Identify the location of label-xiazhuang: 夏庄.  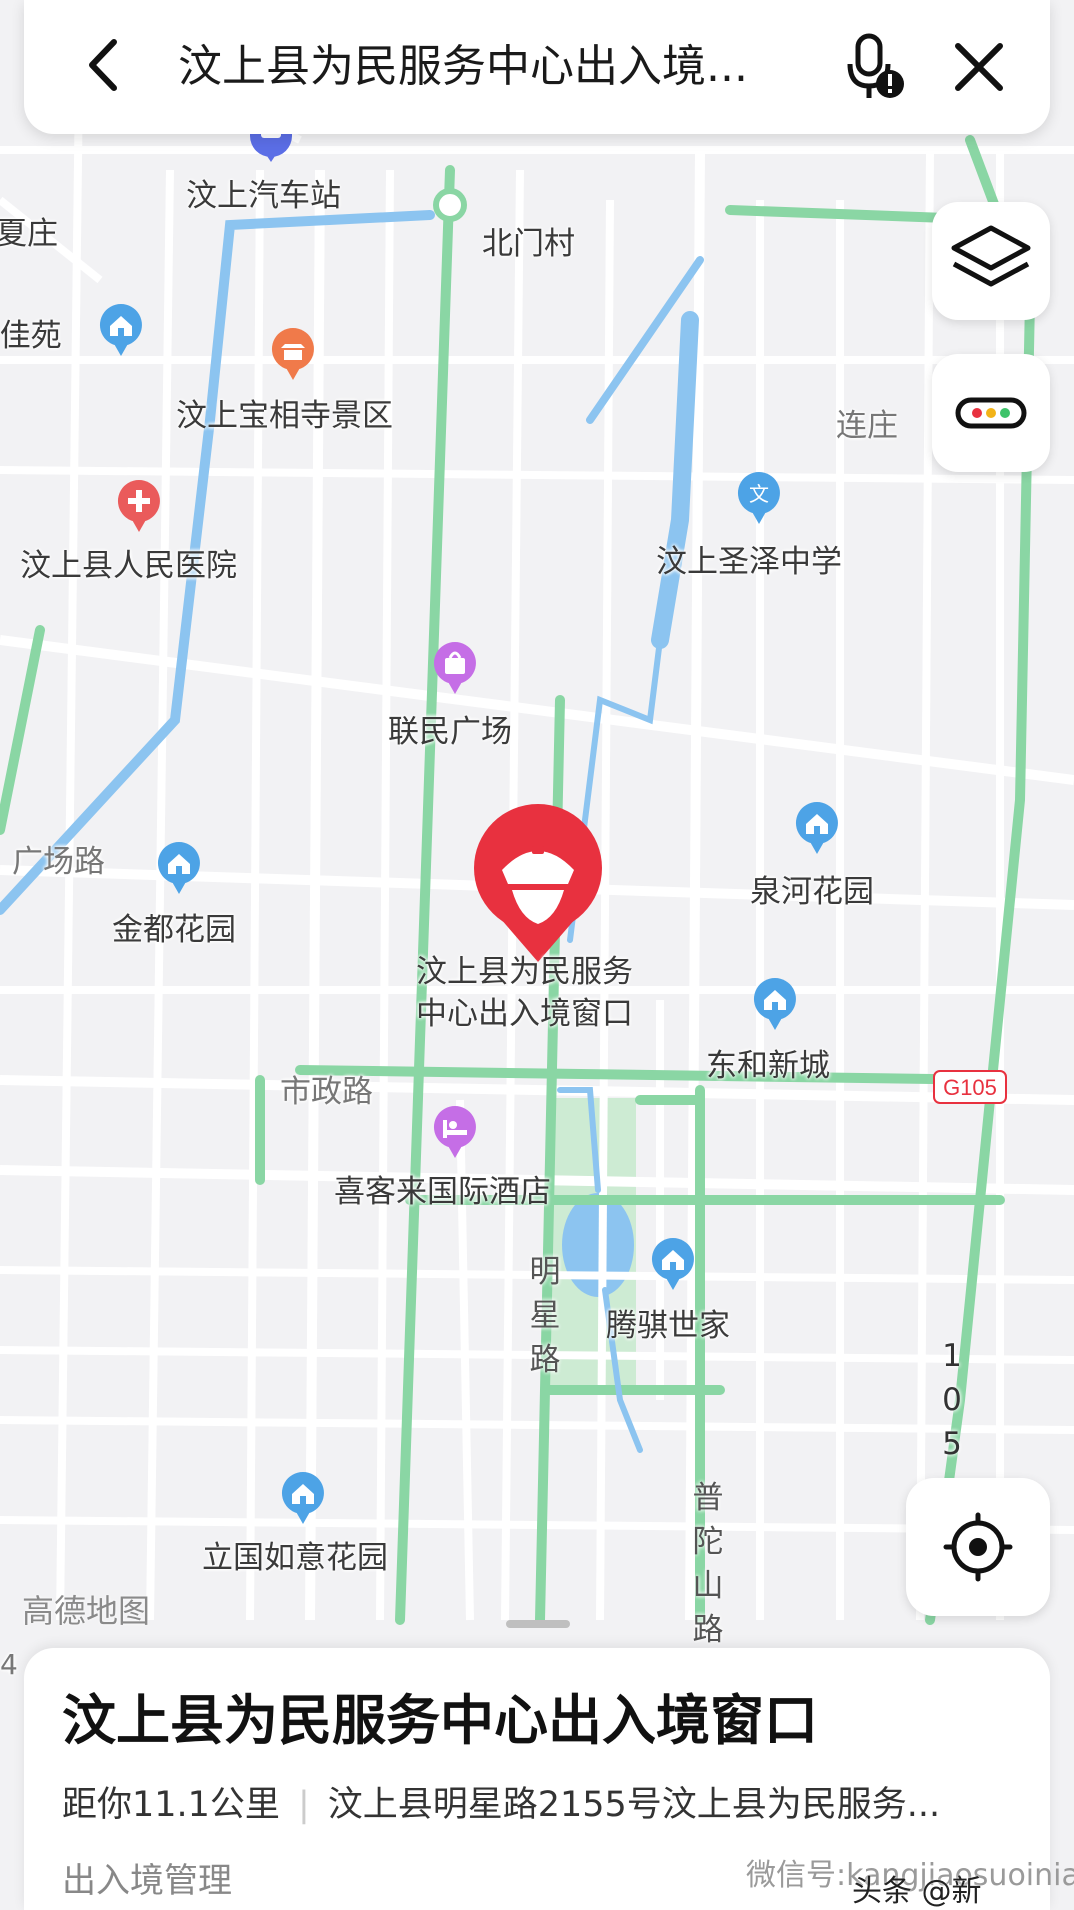
(29, 230).